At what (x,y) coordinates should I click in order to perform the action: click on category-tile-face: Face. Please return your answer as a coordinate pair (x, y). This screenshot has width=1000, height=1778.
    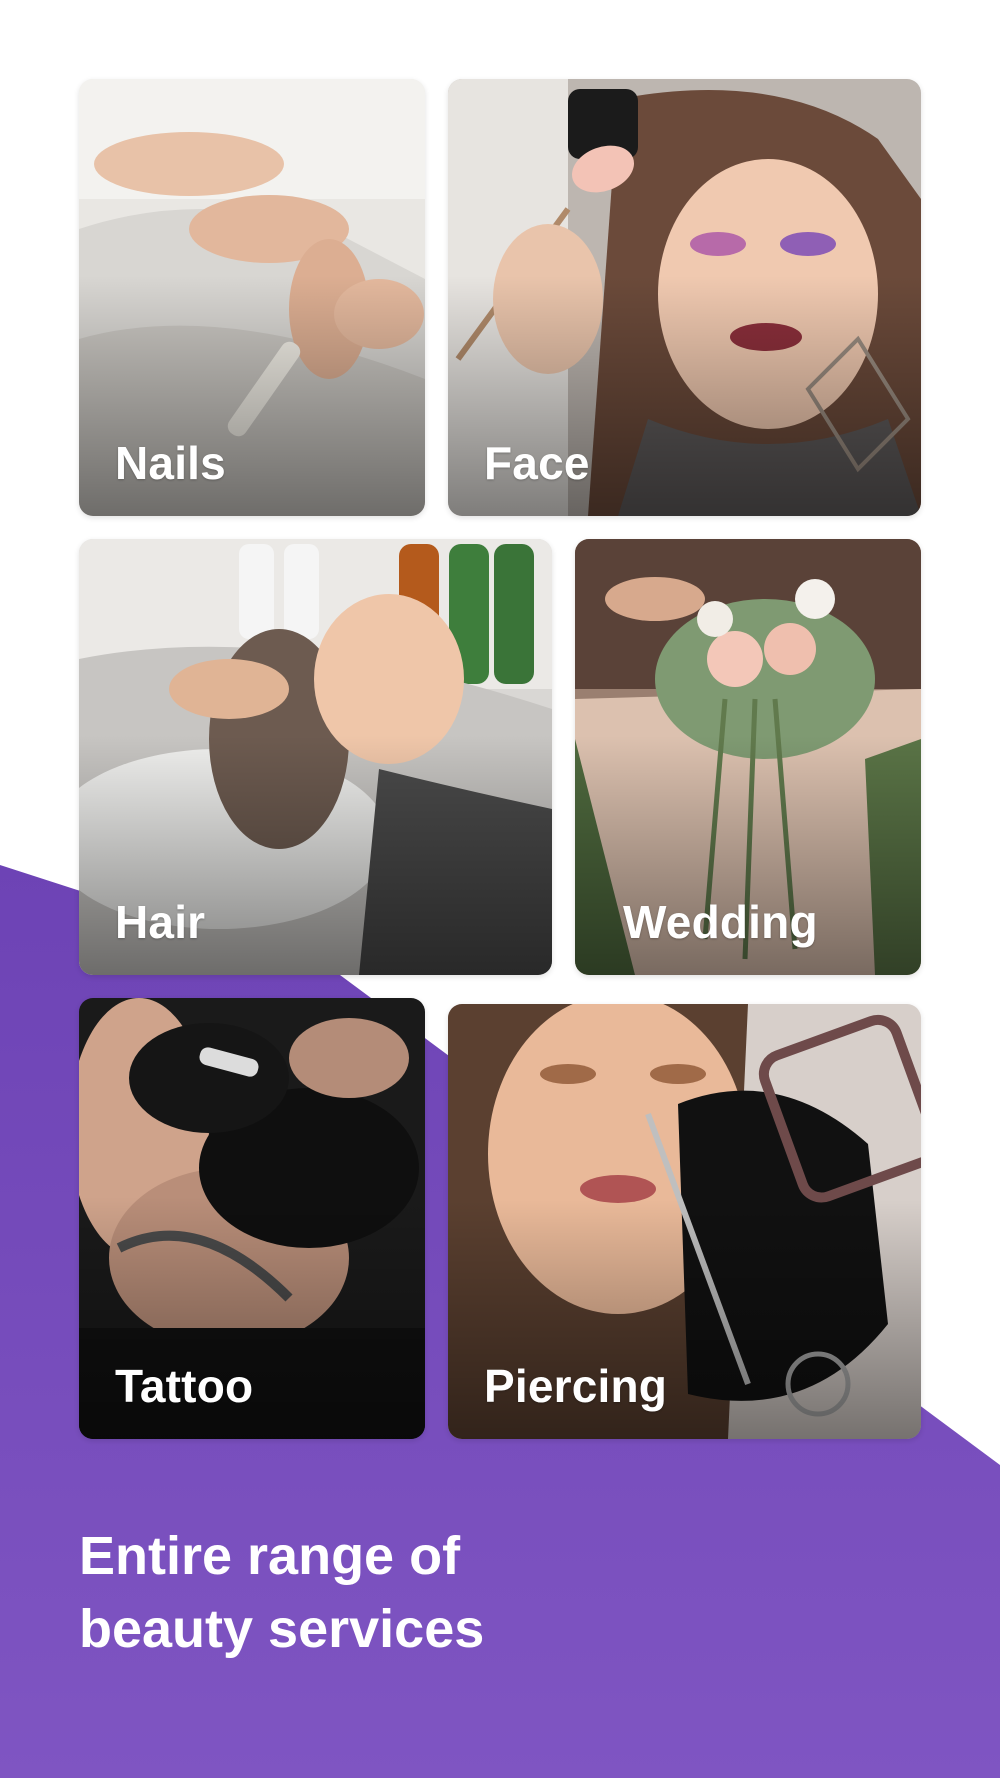
    Looking at the image, I should click on (684, 297).